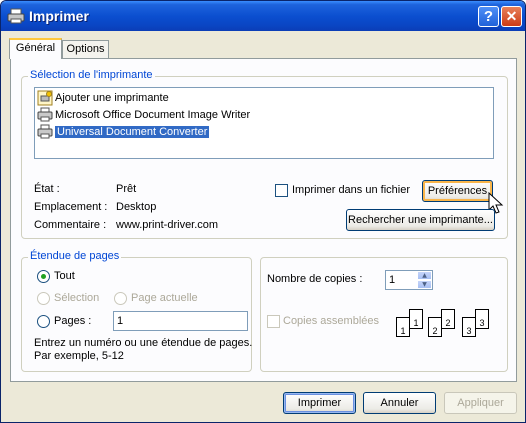 This screenshot has height=423, width=526. Describe the element at coordinates (480, 403) in the screenshot. I see `apply-button: Appliquer` at that location.